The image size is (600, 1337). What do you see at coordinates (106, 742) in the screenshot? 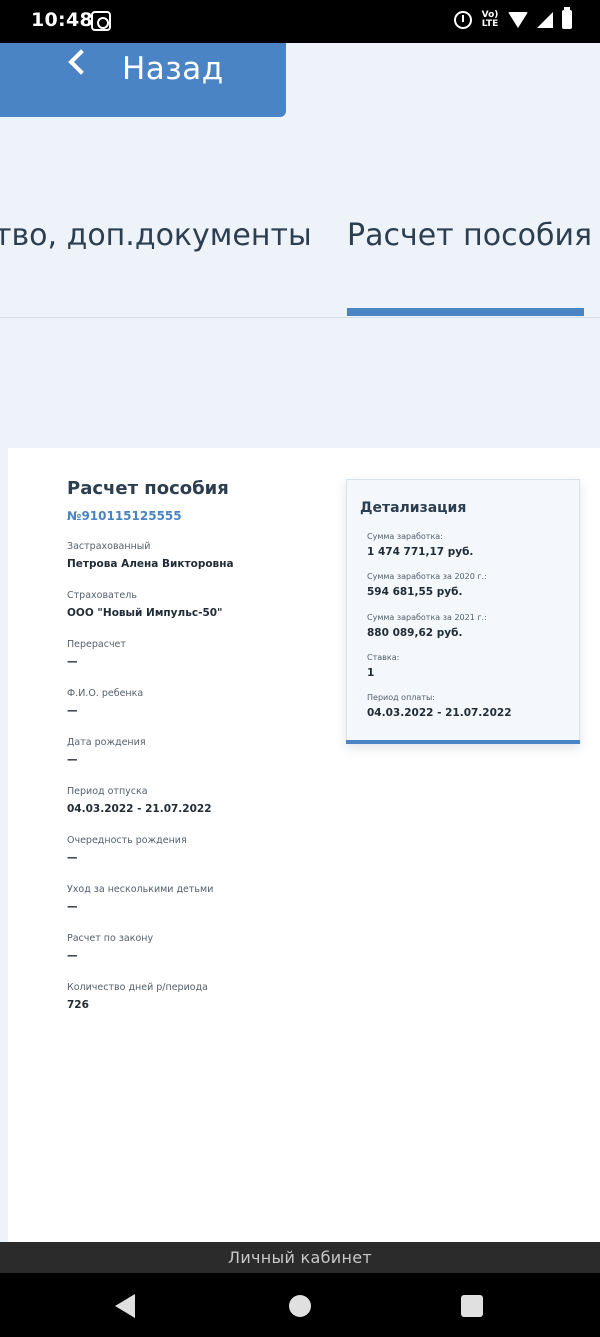
I see `field-label: Дата рождения` at bounding box center [106, 742].